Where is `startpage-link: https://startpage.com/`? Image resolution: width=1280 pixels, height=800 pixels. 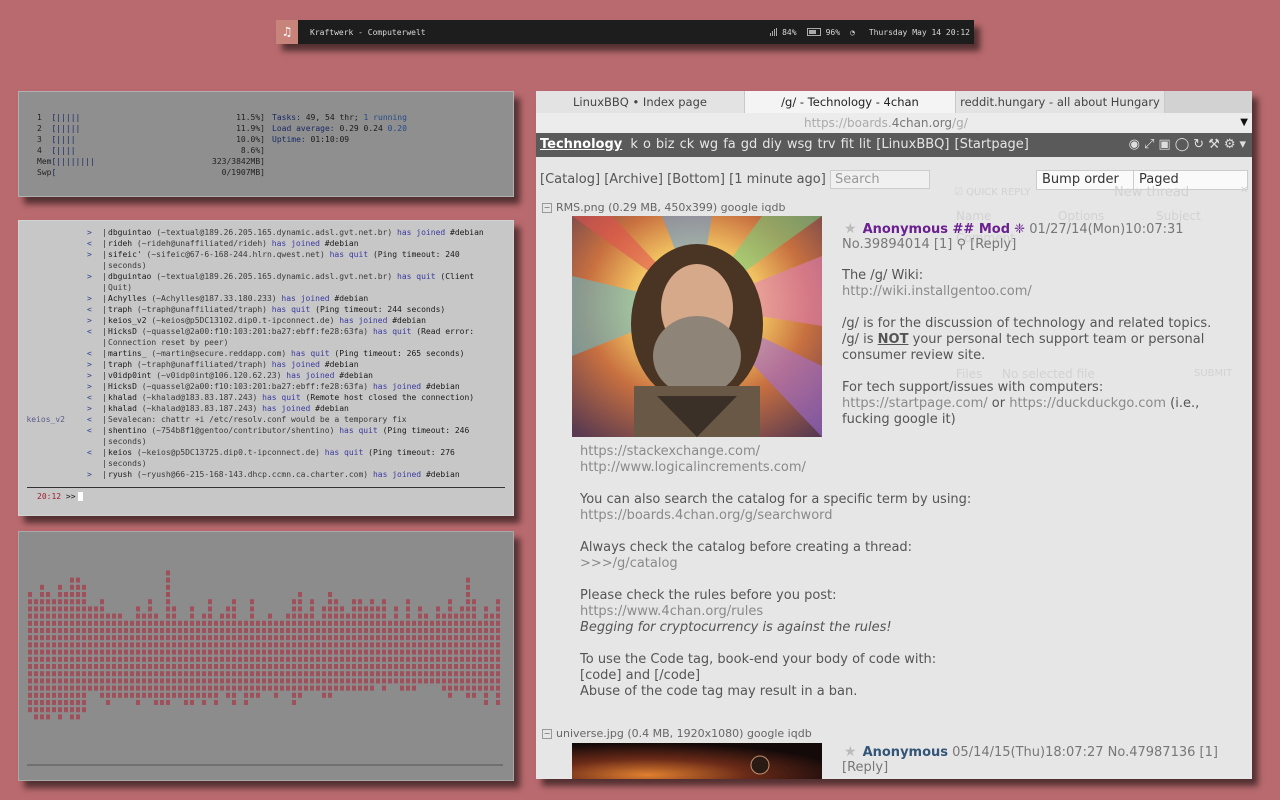 startpage-link: https://startpage.com/ is located at coordinates (915, 403).